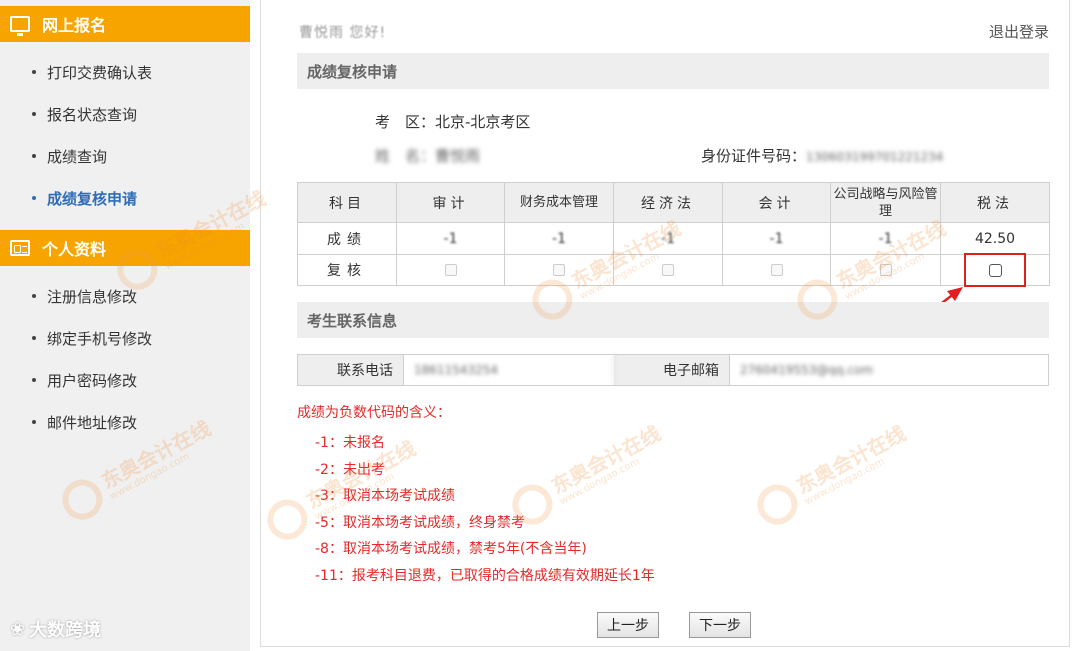 The height and width of the screenshot is (651, 1080). What do you see at coordinates (559, 202) in the screenshot?
I see `header-cell: 财务成本管理` at bounding box center [559, 202].